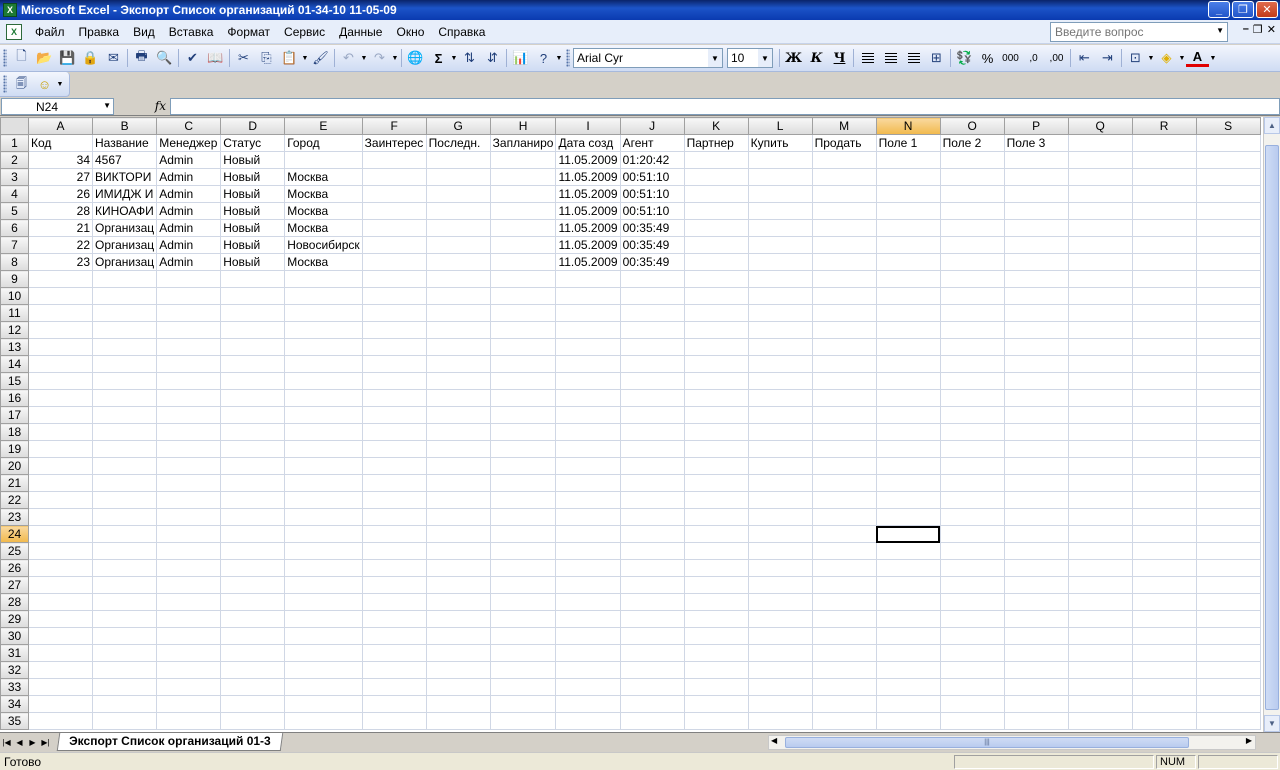 Image resolution: width=1280 pixels, height=770 pixels. What do you see at coordinates (1151, 58) in the screenshot?
I see `borders-dropdown-icon: ▼` at bounding box center [1151, 58].